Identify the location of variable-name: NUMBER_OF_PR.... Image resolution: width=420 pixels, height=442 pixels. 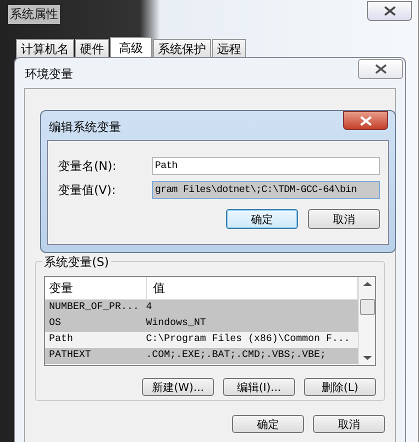
(94, 308).